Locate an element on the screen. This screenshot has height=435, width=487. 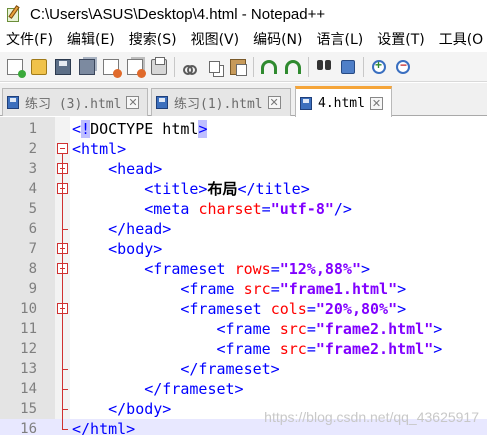
code-line: 14 </frameset> is located at coordinates (243, 389).